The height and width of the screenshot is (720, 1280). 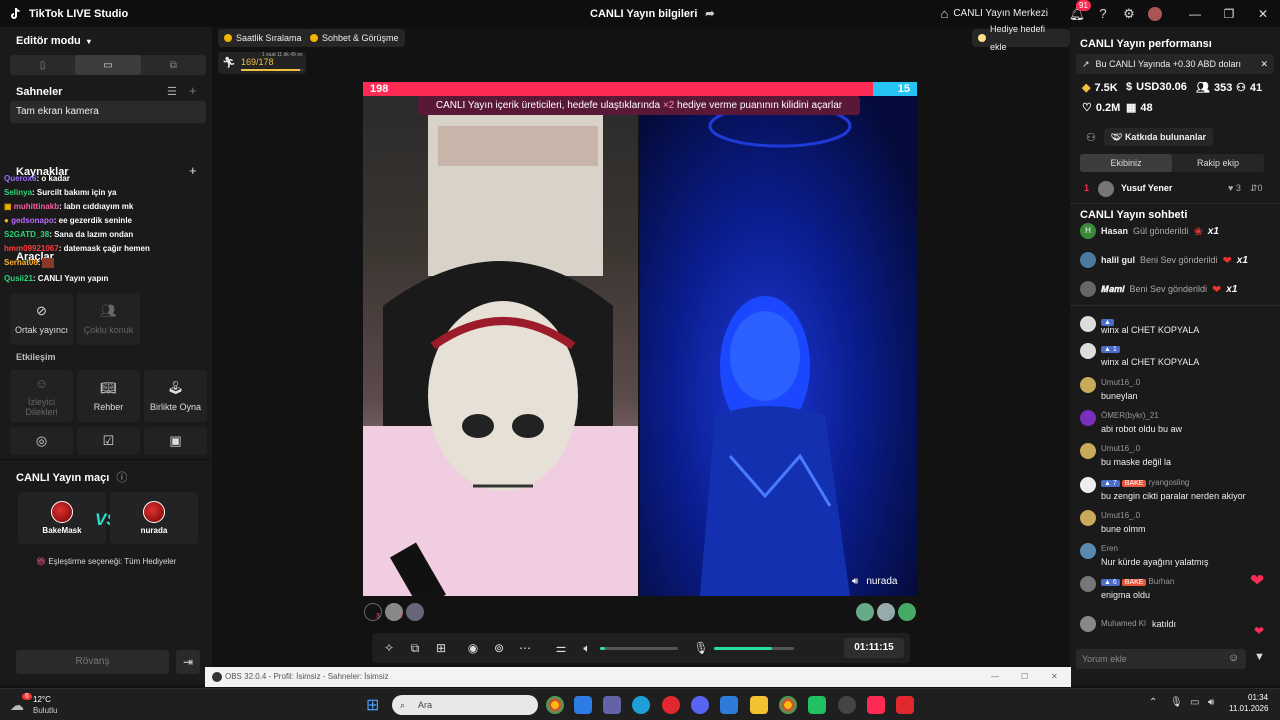 What do you see at coordinates (106, 561) in the screenshot?
I see `matching-option: 🎁︎ Eşleştirme seçeneği: Tüm Hediyeler` at bounding box center [106, 561].